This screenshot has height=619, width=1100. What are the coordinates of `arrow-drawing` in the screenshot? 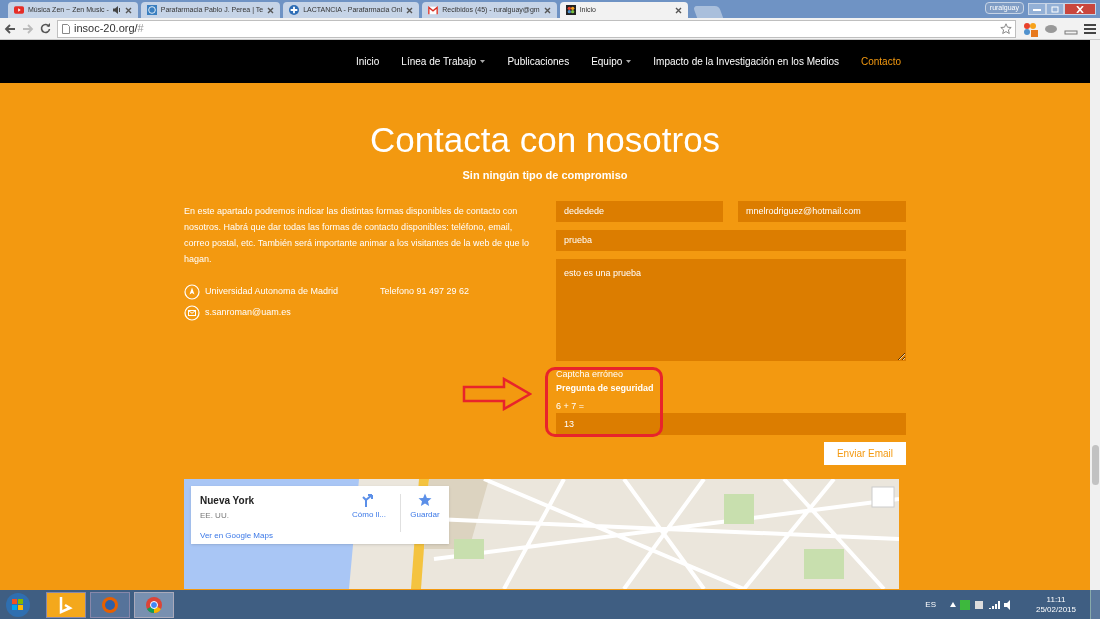 It's located at (497, 394).